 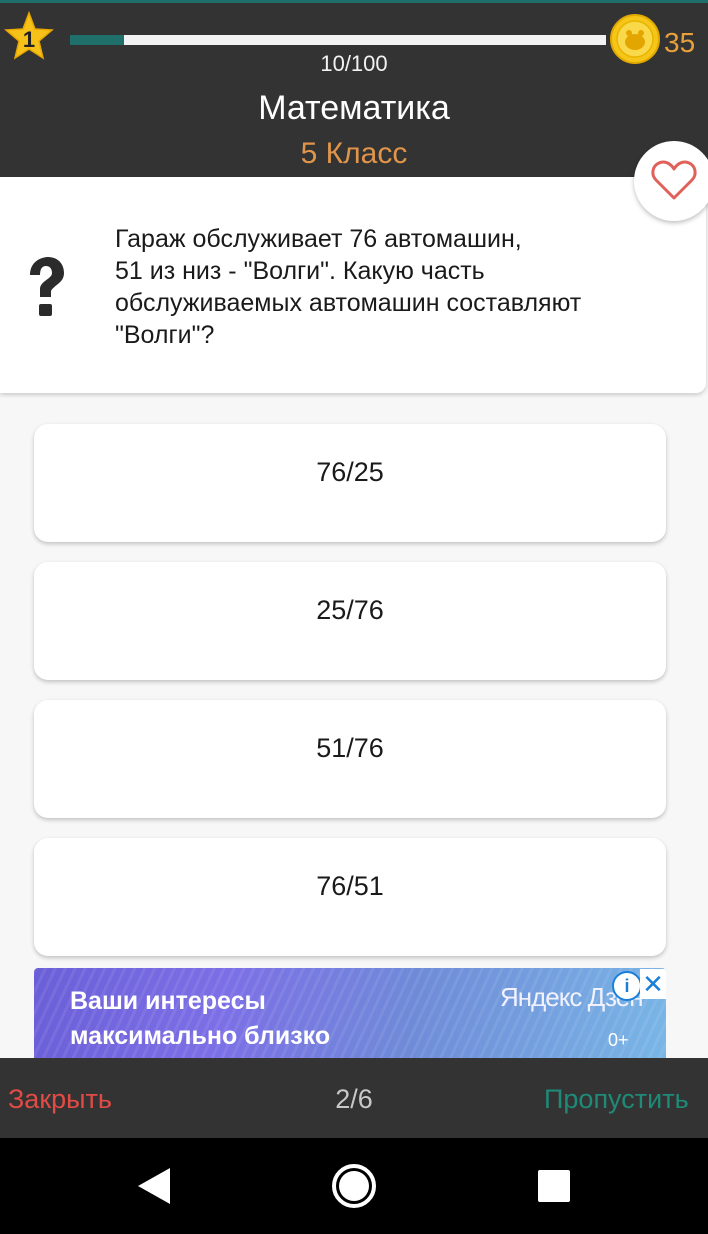 I want to click on question-line: обслуживаемых автомашин составляют, so click(x=348, y=303).